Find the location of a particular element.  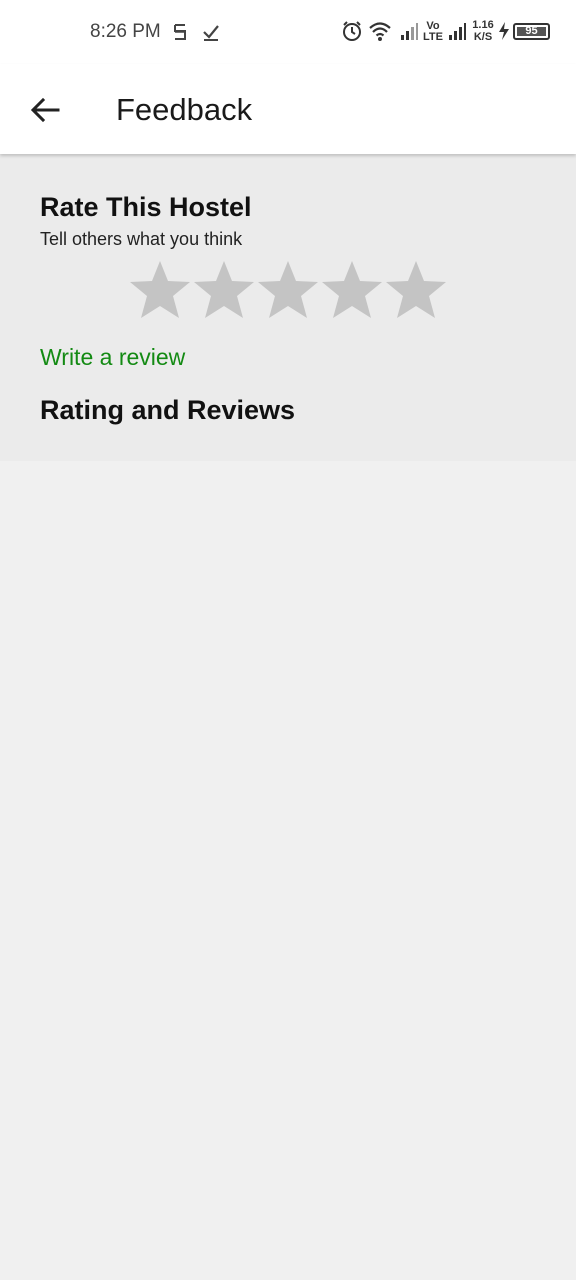

net-speed-value: 1.16 is located at coordinates (483, 25).